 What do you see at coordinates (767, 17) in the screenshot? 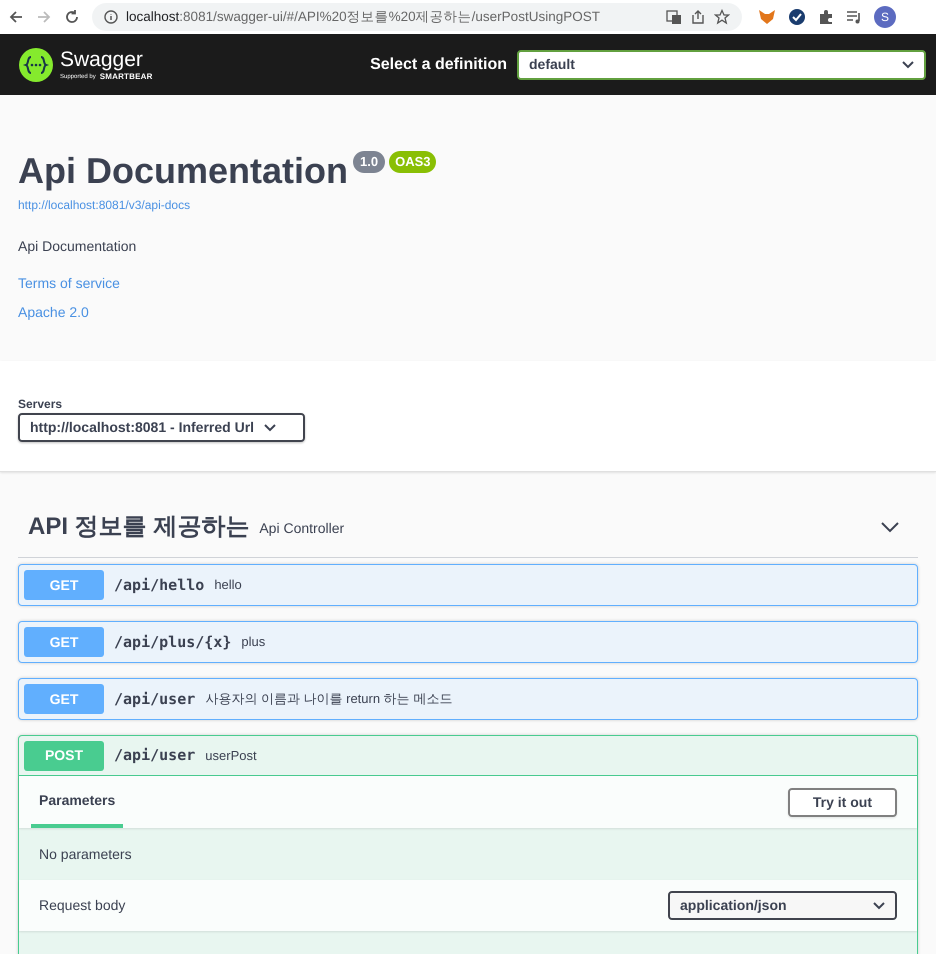
I see `fox-icon` at bounding box center [767, 17].